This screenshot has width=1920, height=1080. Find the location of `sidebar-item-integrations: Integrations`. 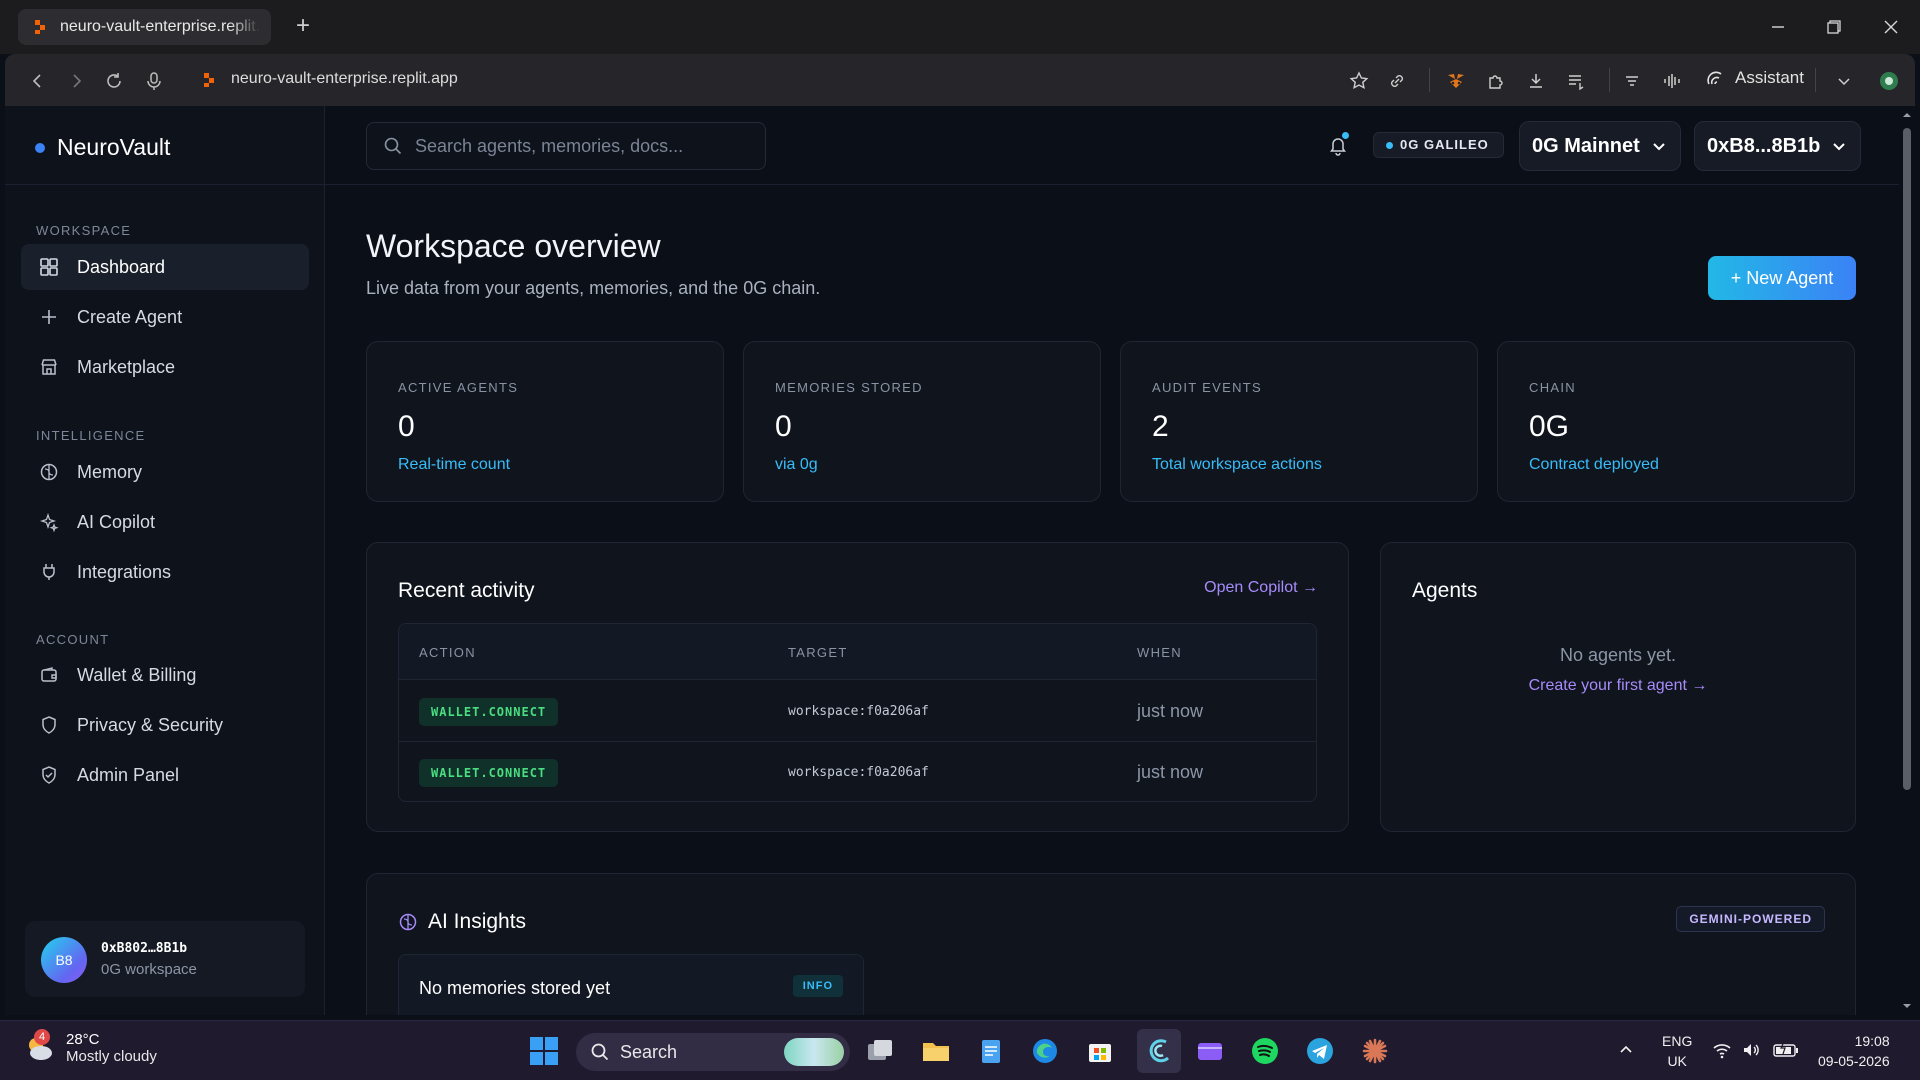

sidebar-item-integrations: Integrations is located at coordinates (165, 572).